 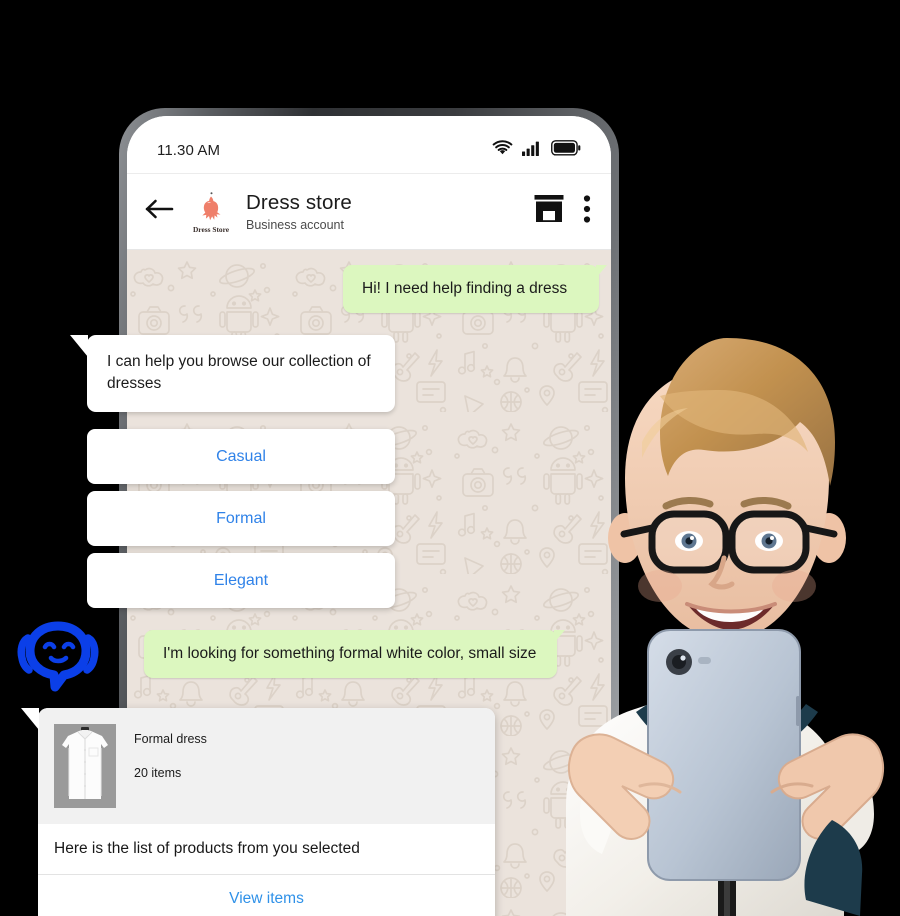 I want to click on overflow-menu-icon, so click(x=587, y=211).